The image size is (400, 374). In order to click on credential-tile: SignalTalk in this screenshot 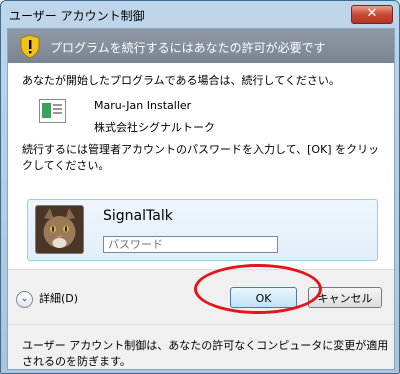, I will do `click(202, 230)`.